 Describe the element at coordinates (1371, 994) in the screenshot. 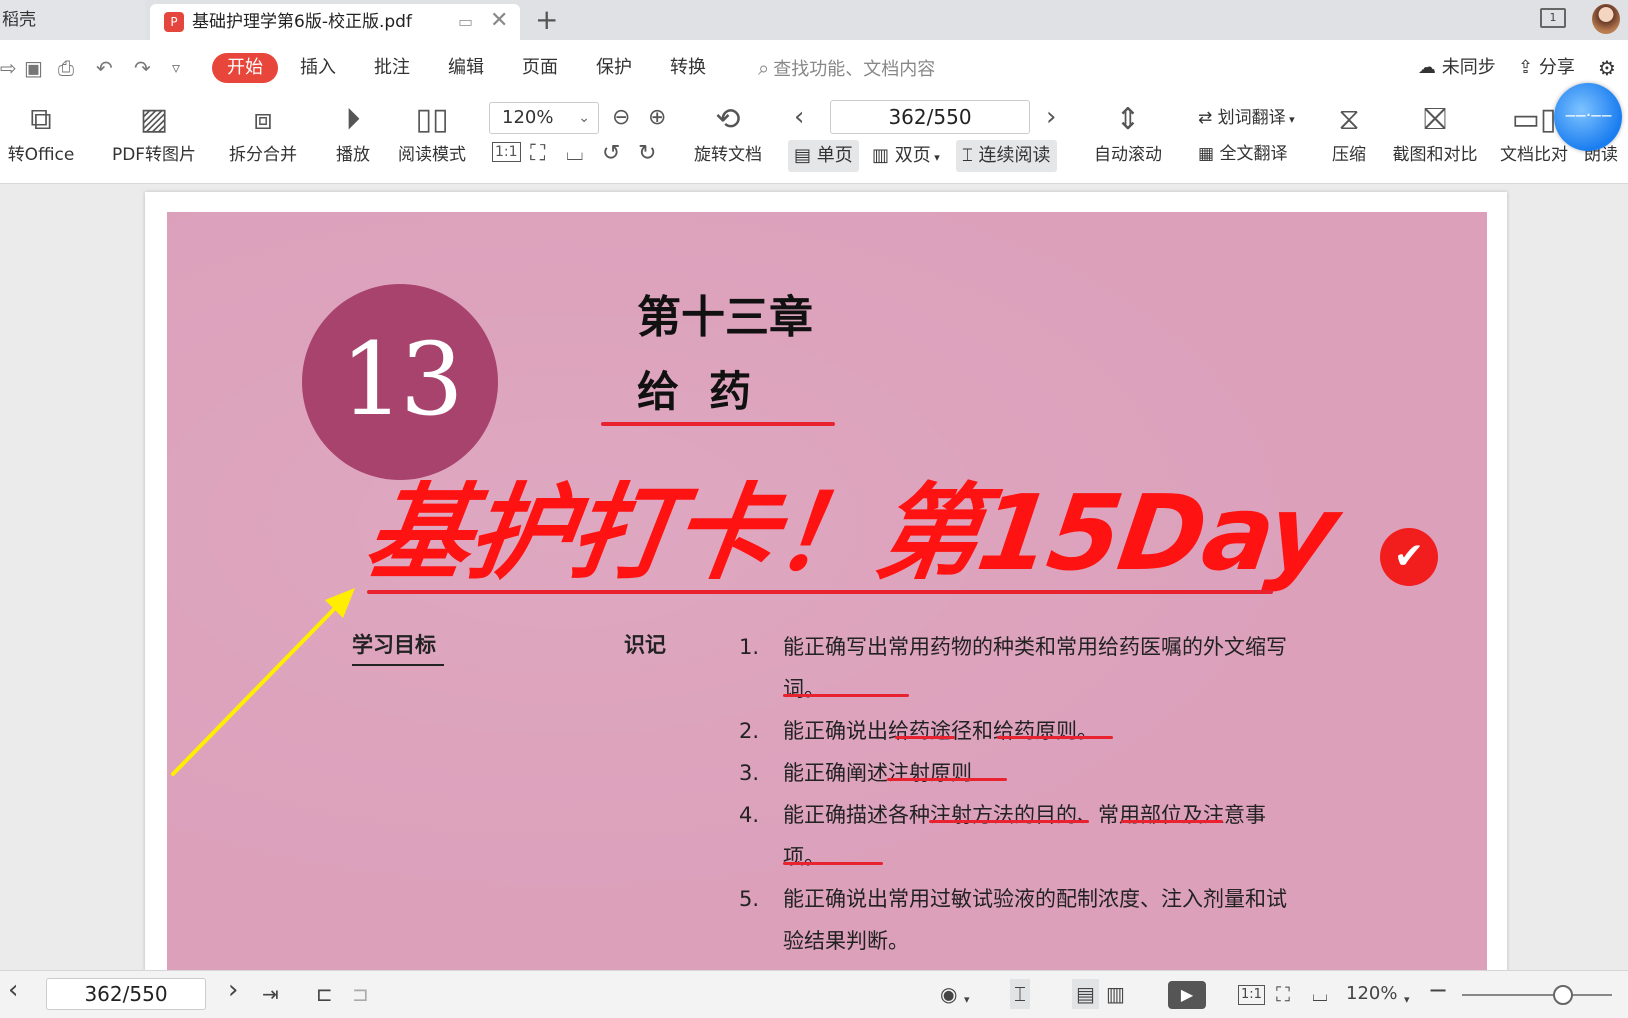

I see `status-zoom-value: 120%` at that location.